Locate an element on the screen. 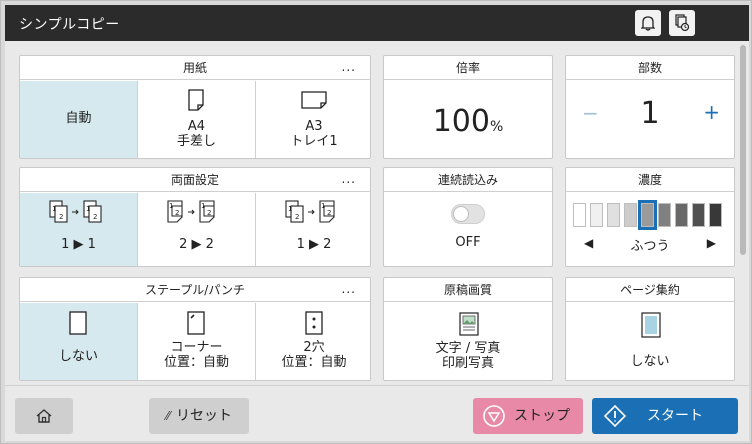 This screenshot has height=444, width=752. paper-a4-bypass-option: A4 手差し is located at coordinates (196, 119).